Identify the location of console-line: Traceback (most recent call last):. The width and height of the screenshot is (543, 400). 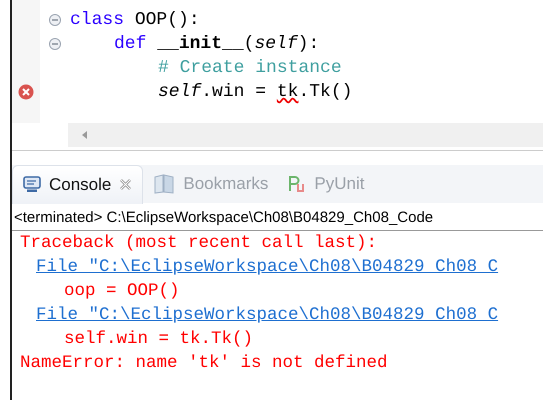
(198, 243).